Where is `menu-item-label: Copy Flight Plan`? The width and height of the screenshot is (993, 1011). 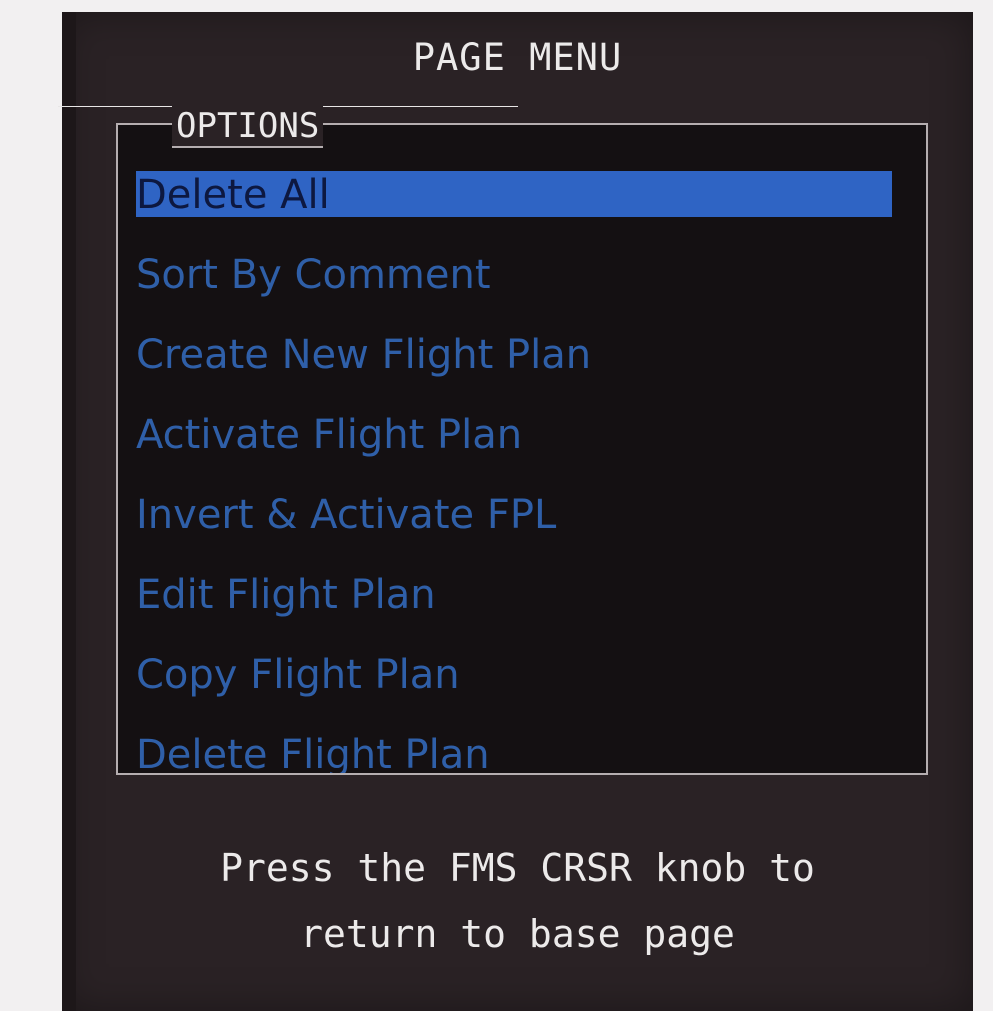 menu-item-label: Copy Flight Plan is located at coordinates (298, 675).